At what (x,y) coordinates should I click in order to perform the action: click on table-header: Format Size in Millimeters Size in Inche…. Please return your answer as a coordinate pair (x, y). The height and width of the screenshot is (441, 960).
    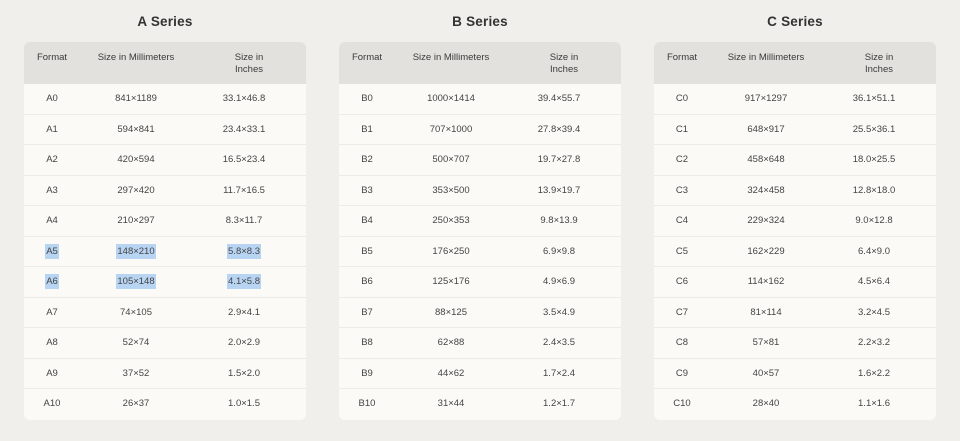
    Looking at the image, I should click on (480, 63).